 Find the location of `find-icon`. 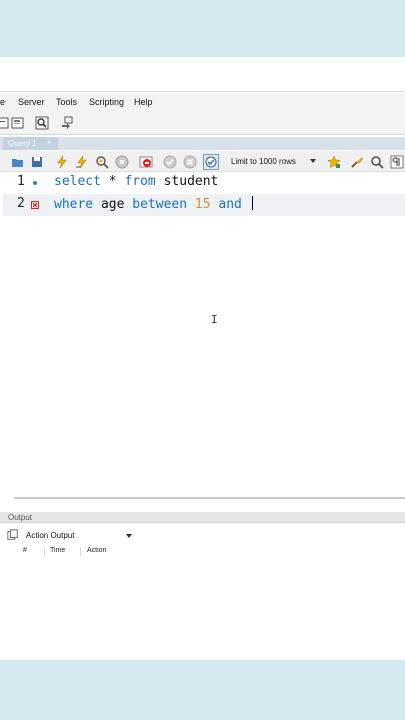

find-icon is located at coordinates (377, 162).